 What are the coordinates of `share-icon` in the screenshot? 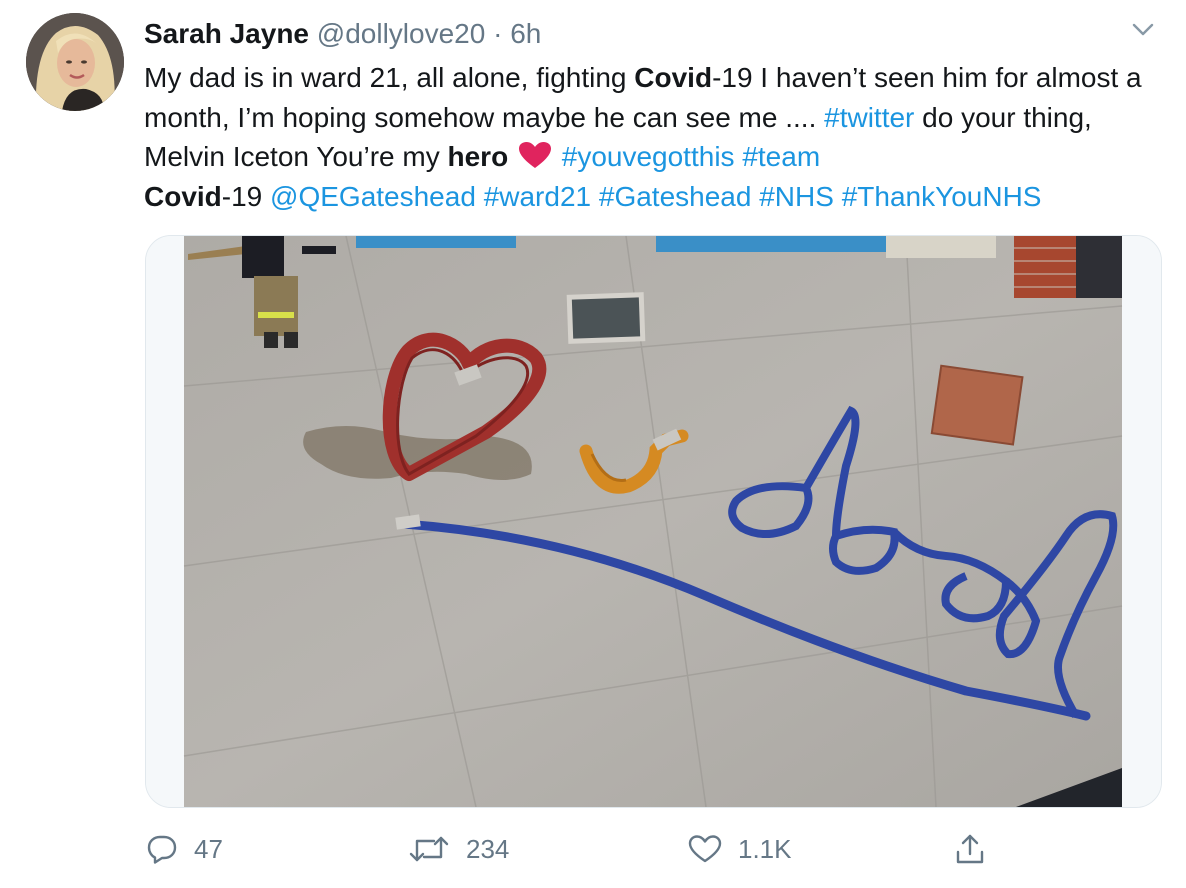 It's located at (970, 849).